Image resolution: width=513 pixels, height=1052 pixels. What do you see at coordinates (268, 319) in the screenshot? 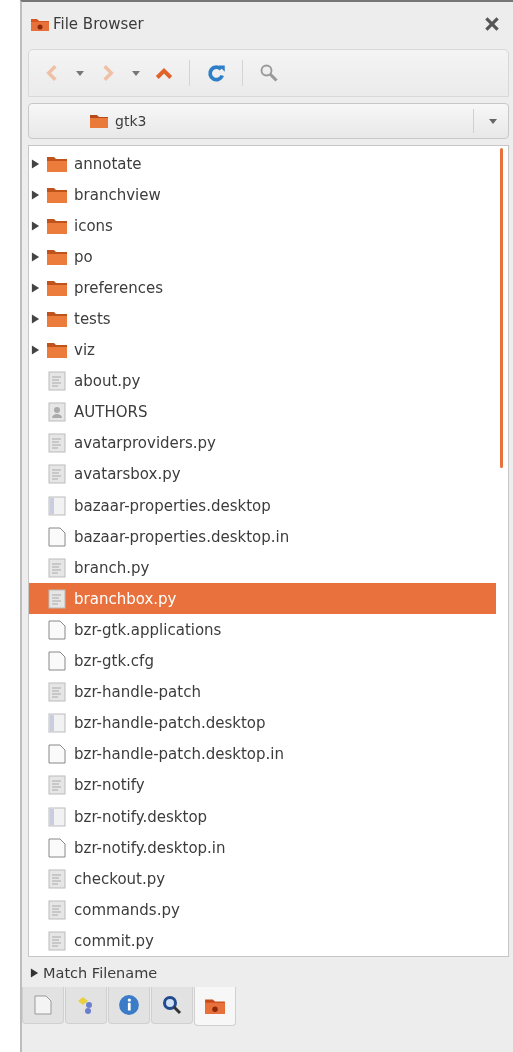
I see `file-row: tests` at bounding box center [268, 319].